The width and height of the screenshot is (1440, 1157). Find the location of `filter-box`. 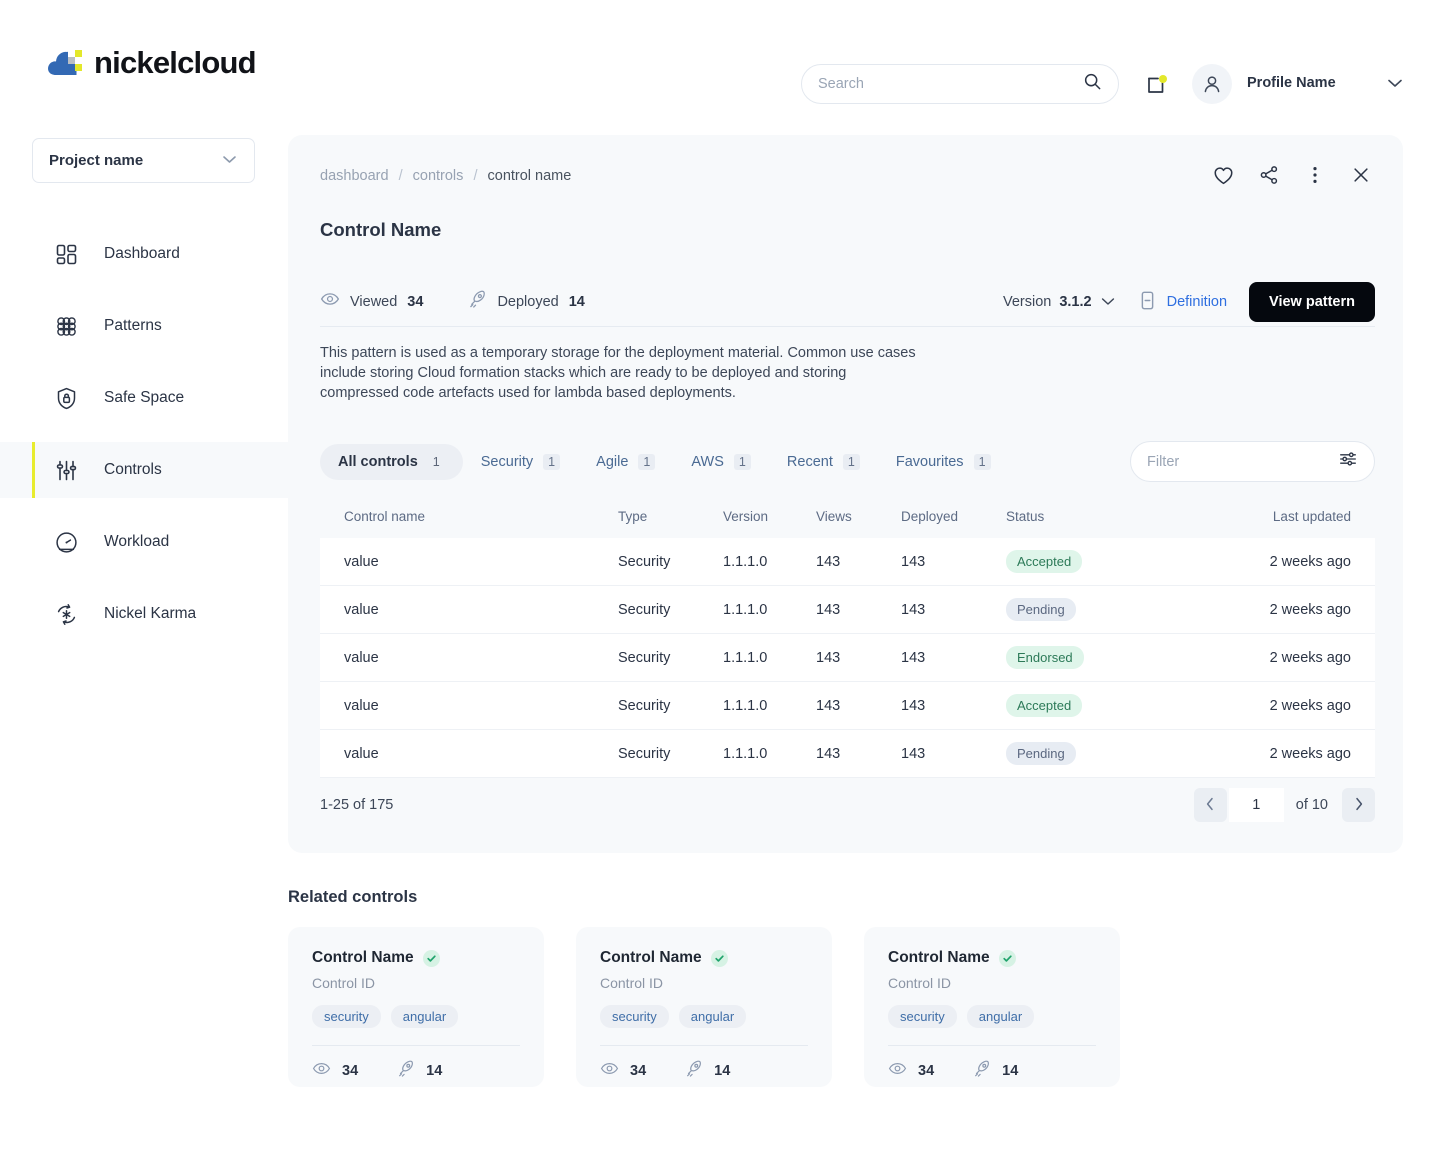

filter-box is located at coordinates (1252, 461).